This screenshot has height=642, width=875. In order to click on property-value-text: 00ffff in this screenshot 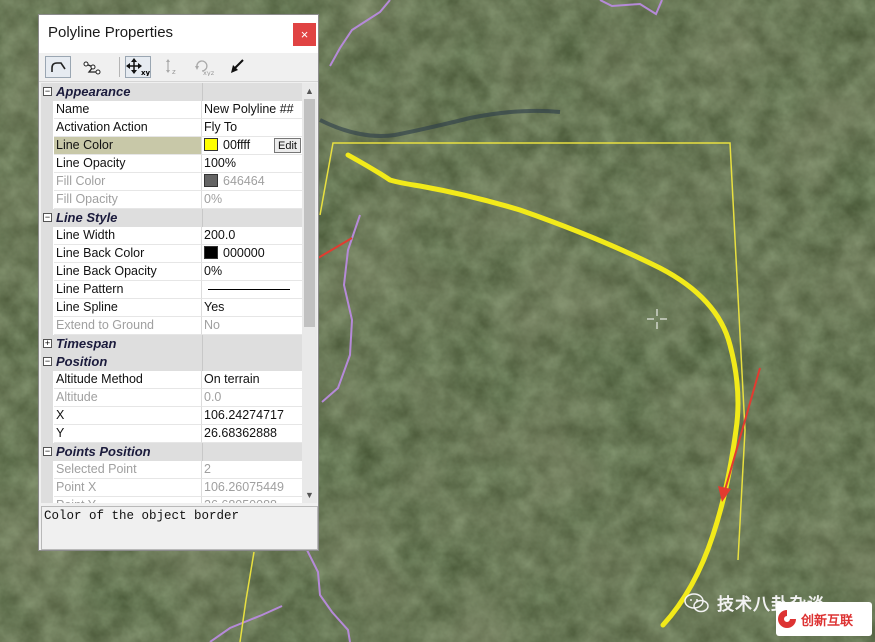, I will do `click(237, 145)`.